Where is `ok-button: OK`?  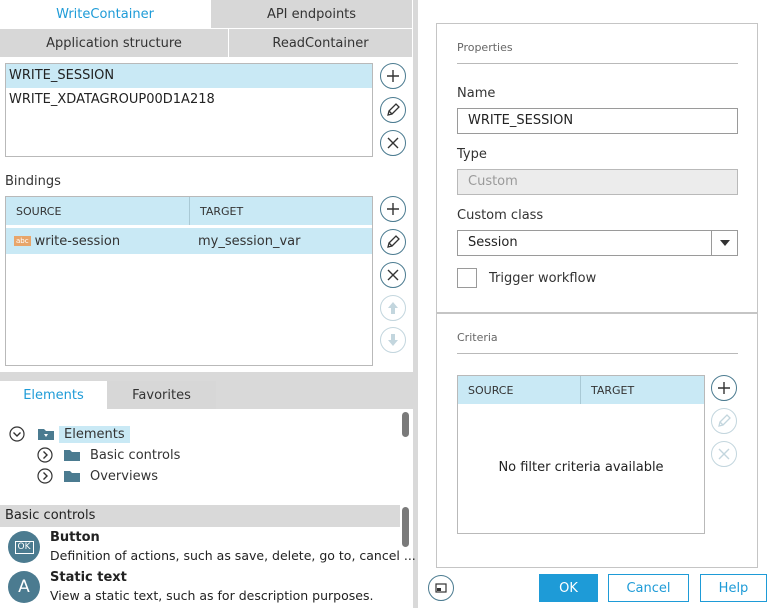 ok-button: OK is located at coordinates (568, 588).